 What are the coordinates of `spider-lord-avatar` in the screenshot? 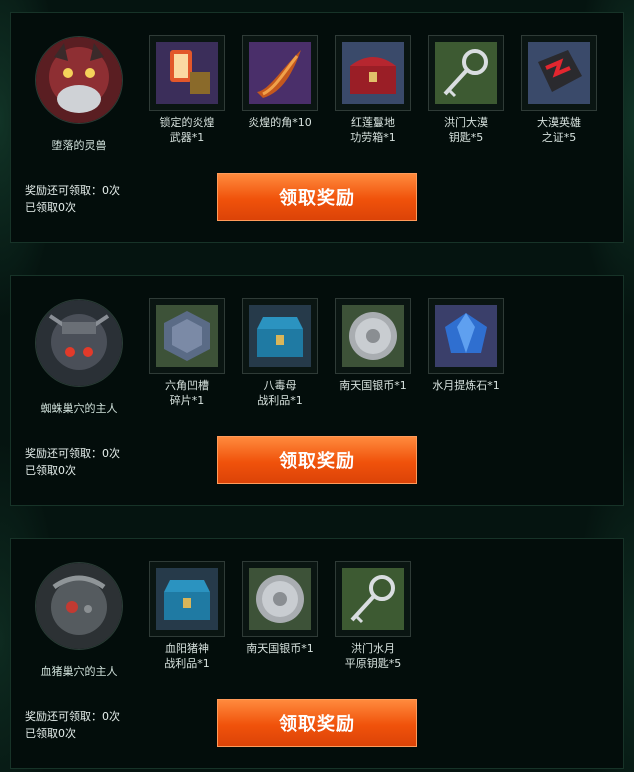 It's located at (79, 343).